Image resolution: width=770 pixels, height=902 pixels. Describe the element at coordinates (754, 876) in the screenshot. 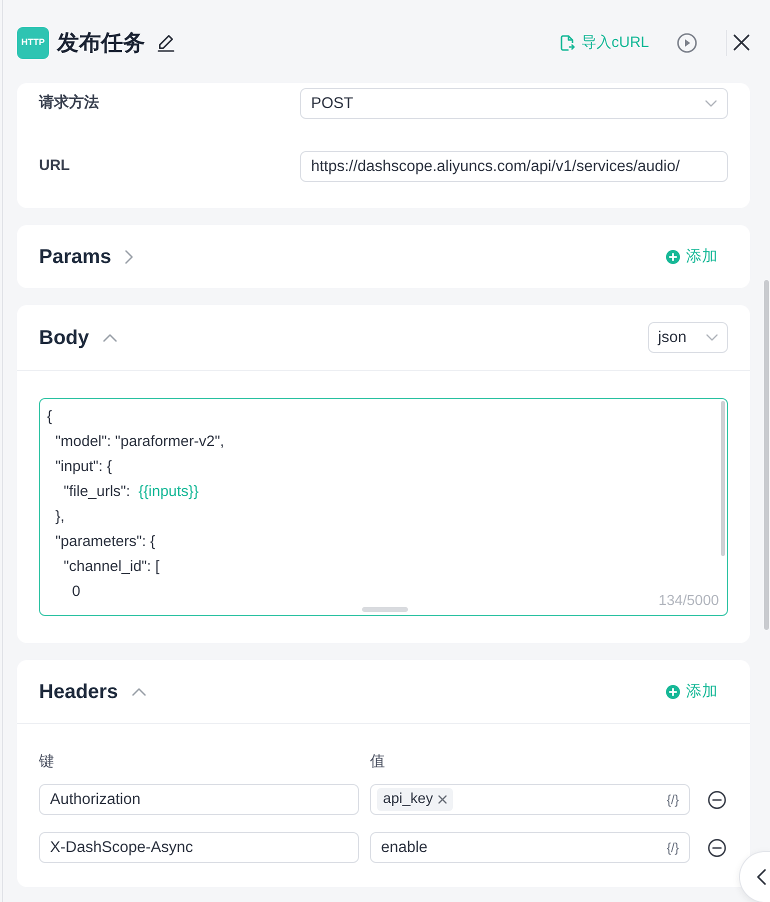

I see `collapse-button` at that location.